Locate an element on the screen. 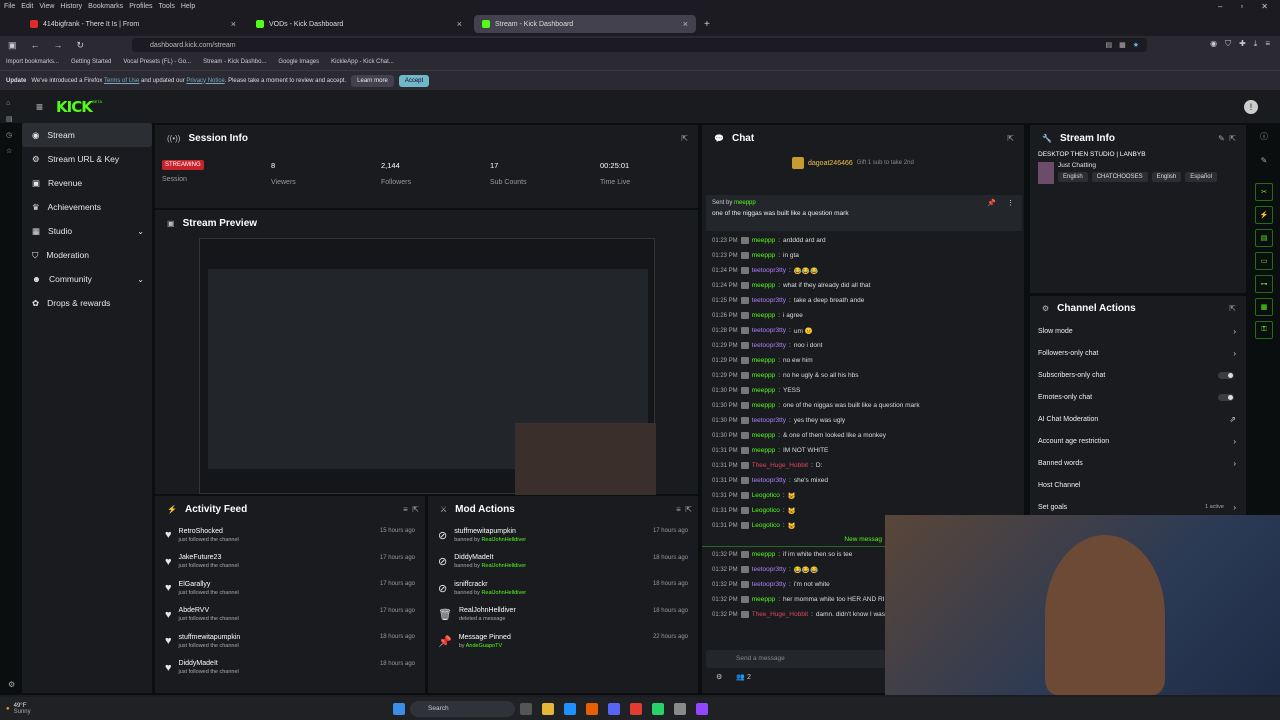  edit-icon: ✎ ⇱ is located at coordinates (1227, 138).